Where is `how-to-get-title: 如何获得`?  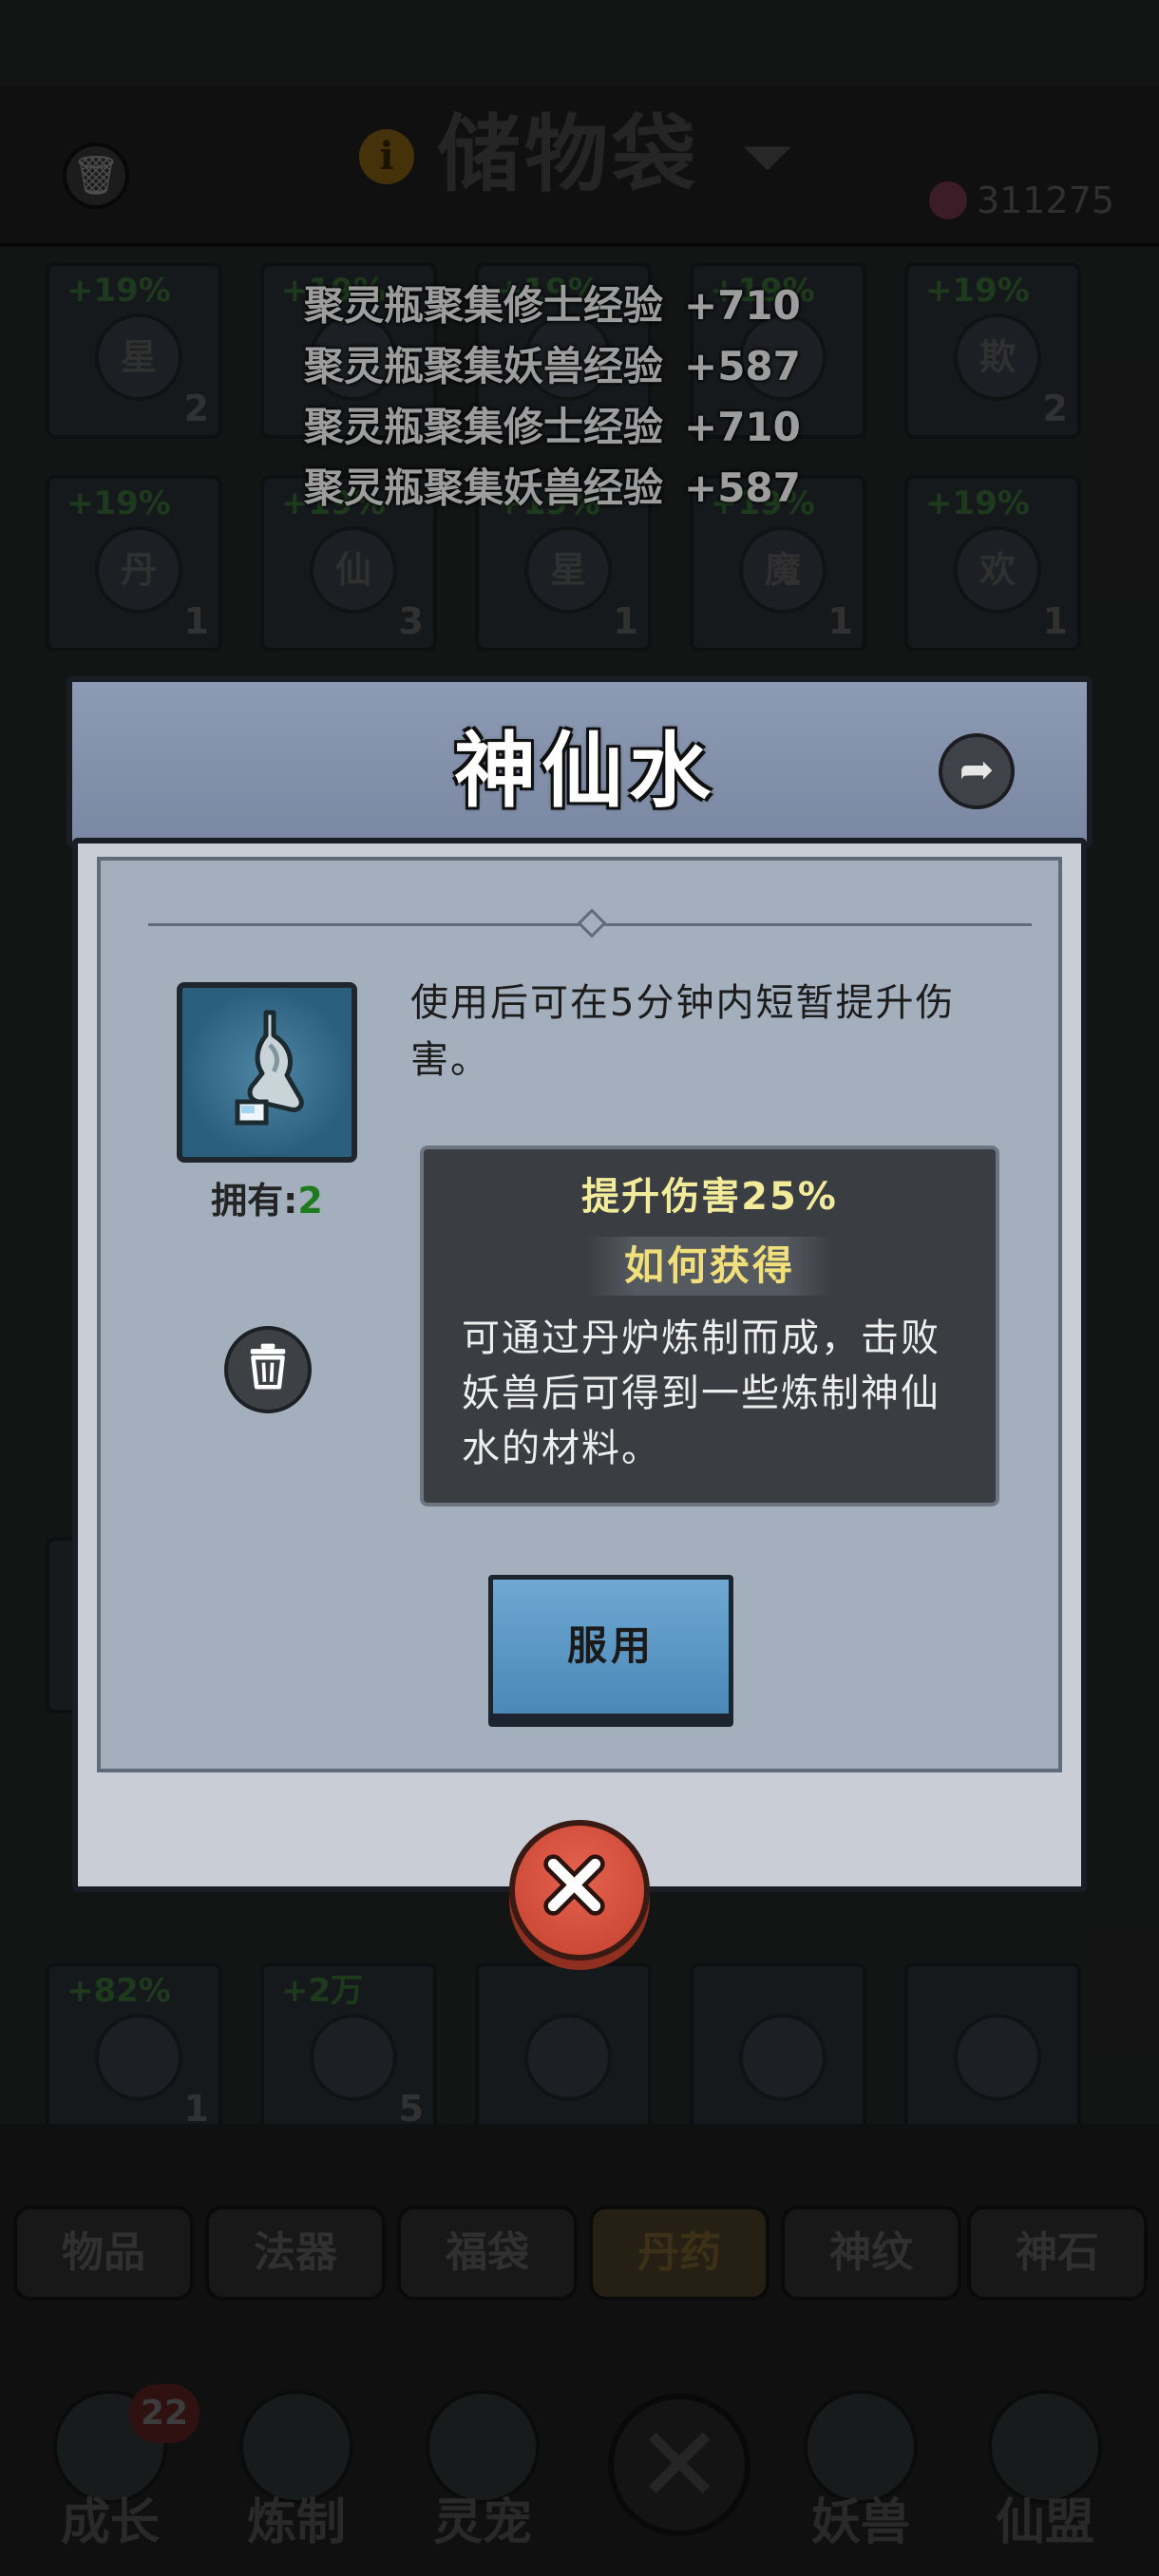
how-to-get-title: 如何获得 is located at coordinates (709, 1266).